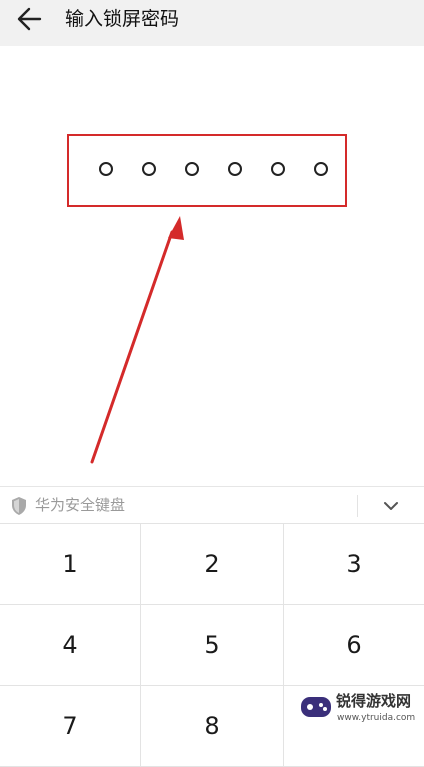 This screenshot has height=767, width=424. What do you see at coordinates (70, 645) in the screenshot?
I see `key-4: 4` at bounding box center [70, 645].